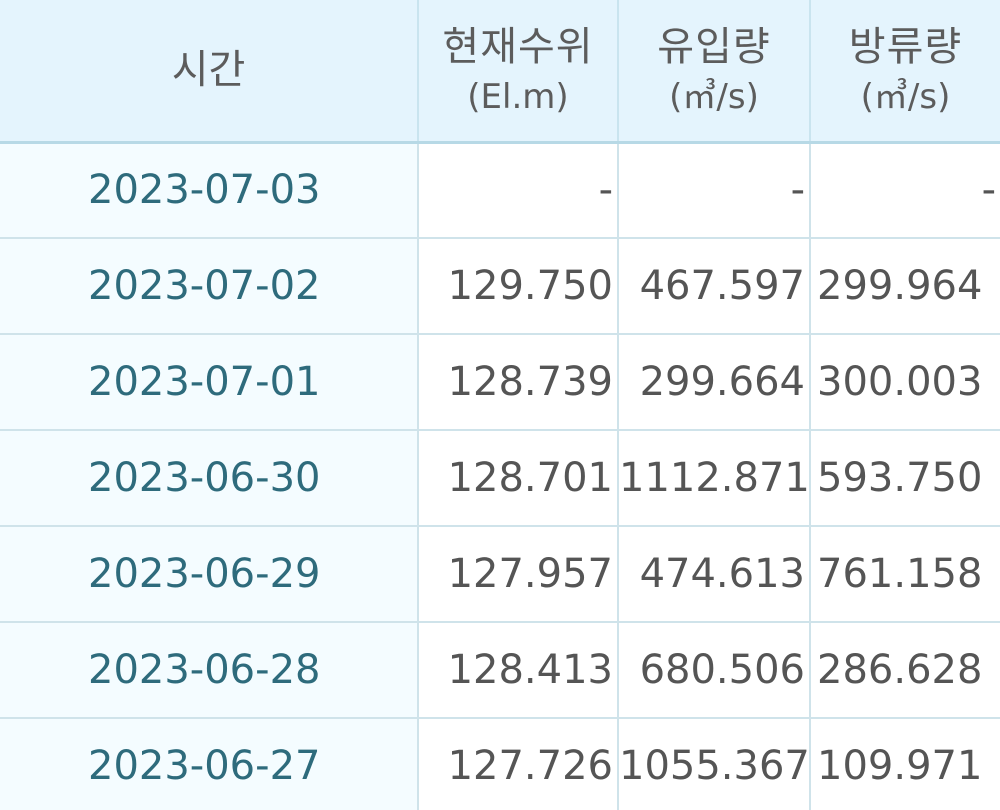  Describe the element at coordinates (905, 382) in the screenshot. I see `cell-outflow: 300.003` at that location.